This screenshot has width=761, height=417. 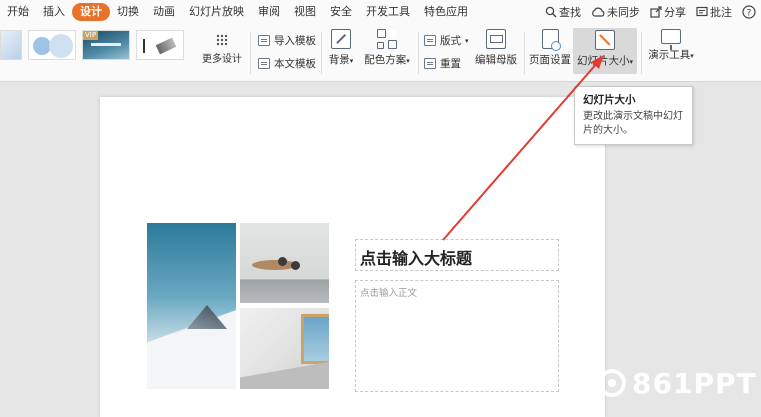 I want to click on reset-label: 重置, so click(x=450, y=64).